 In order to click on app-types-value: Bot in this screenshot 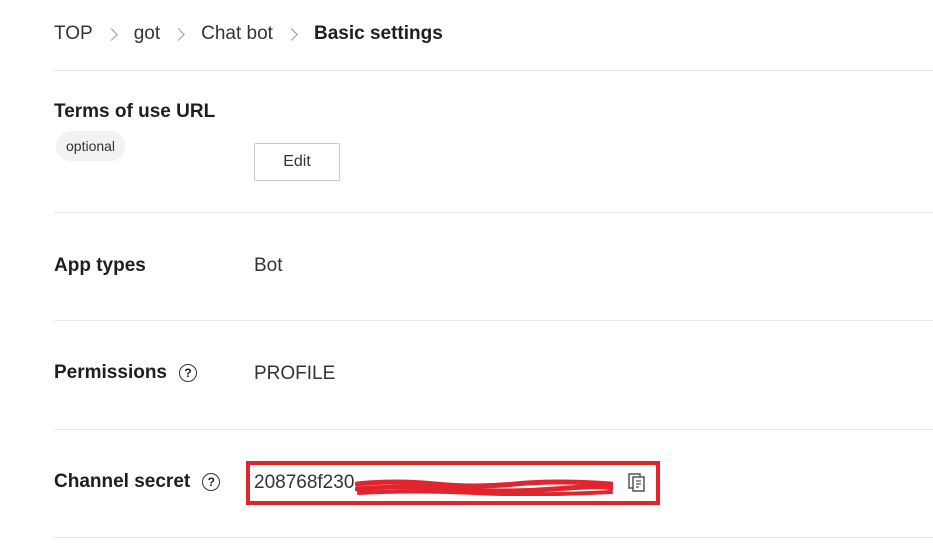, I will do `click(268, 265)`.